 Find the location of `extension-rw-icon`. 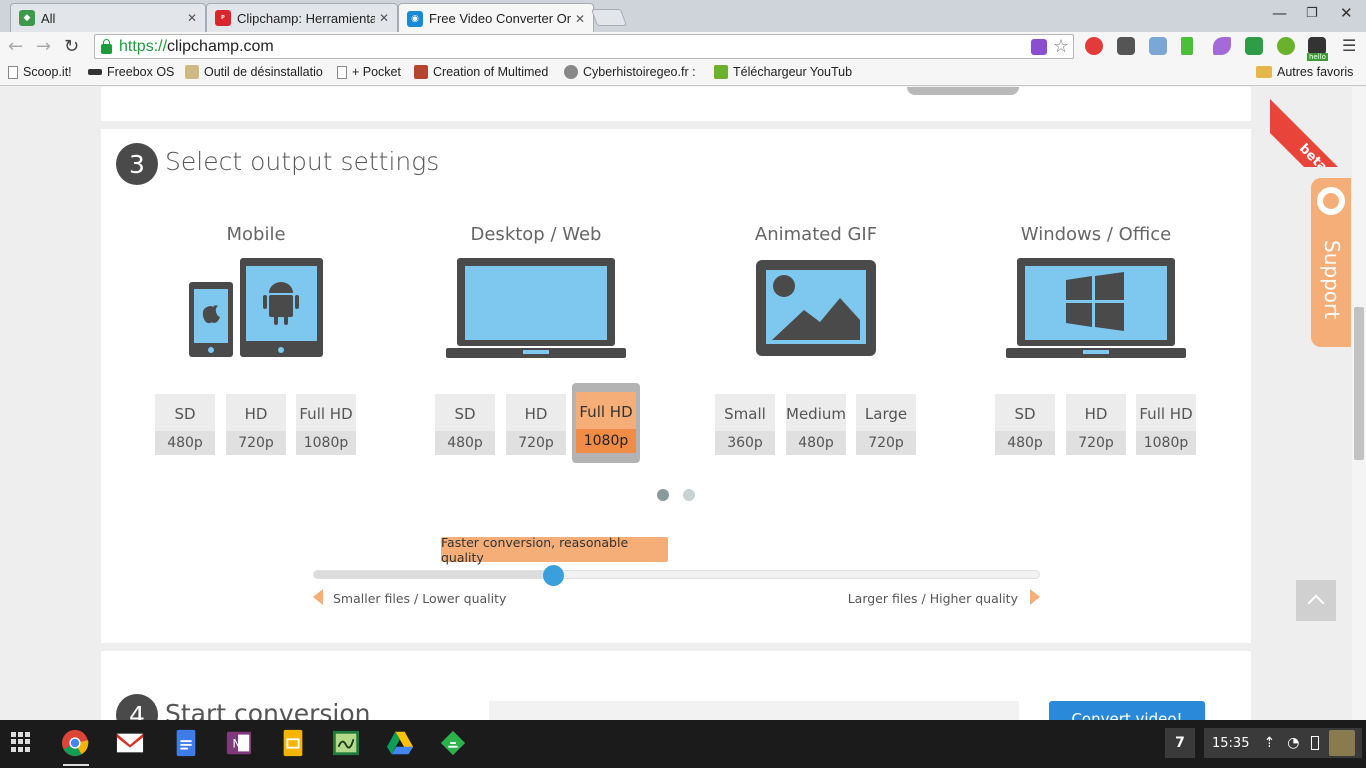

extension-rw-icon is located at coordinates (1039, 47).